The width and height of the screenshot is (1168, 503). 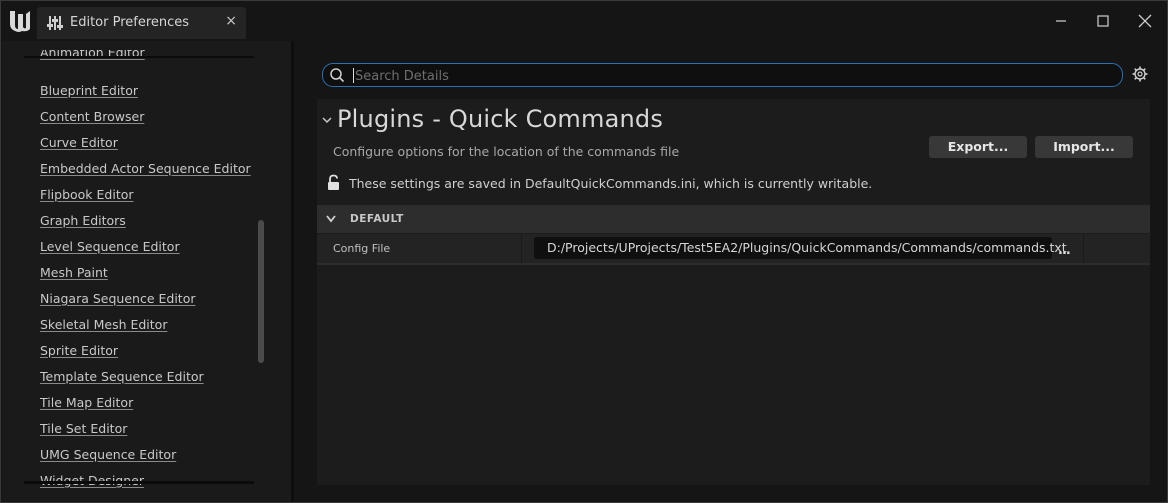 What do you see at coordinates (145, 199) in the screenshot?
I see `sidebar-item-flipbook-editor: Flipbook Editor` at bounding box center [145, 199].